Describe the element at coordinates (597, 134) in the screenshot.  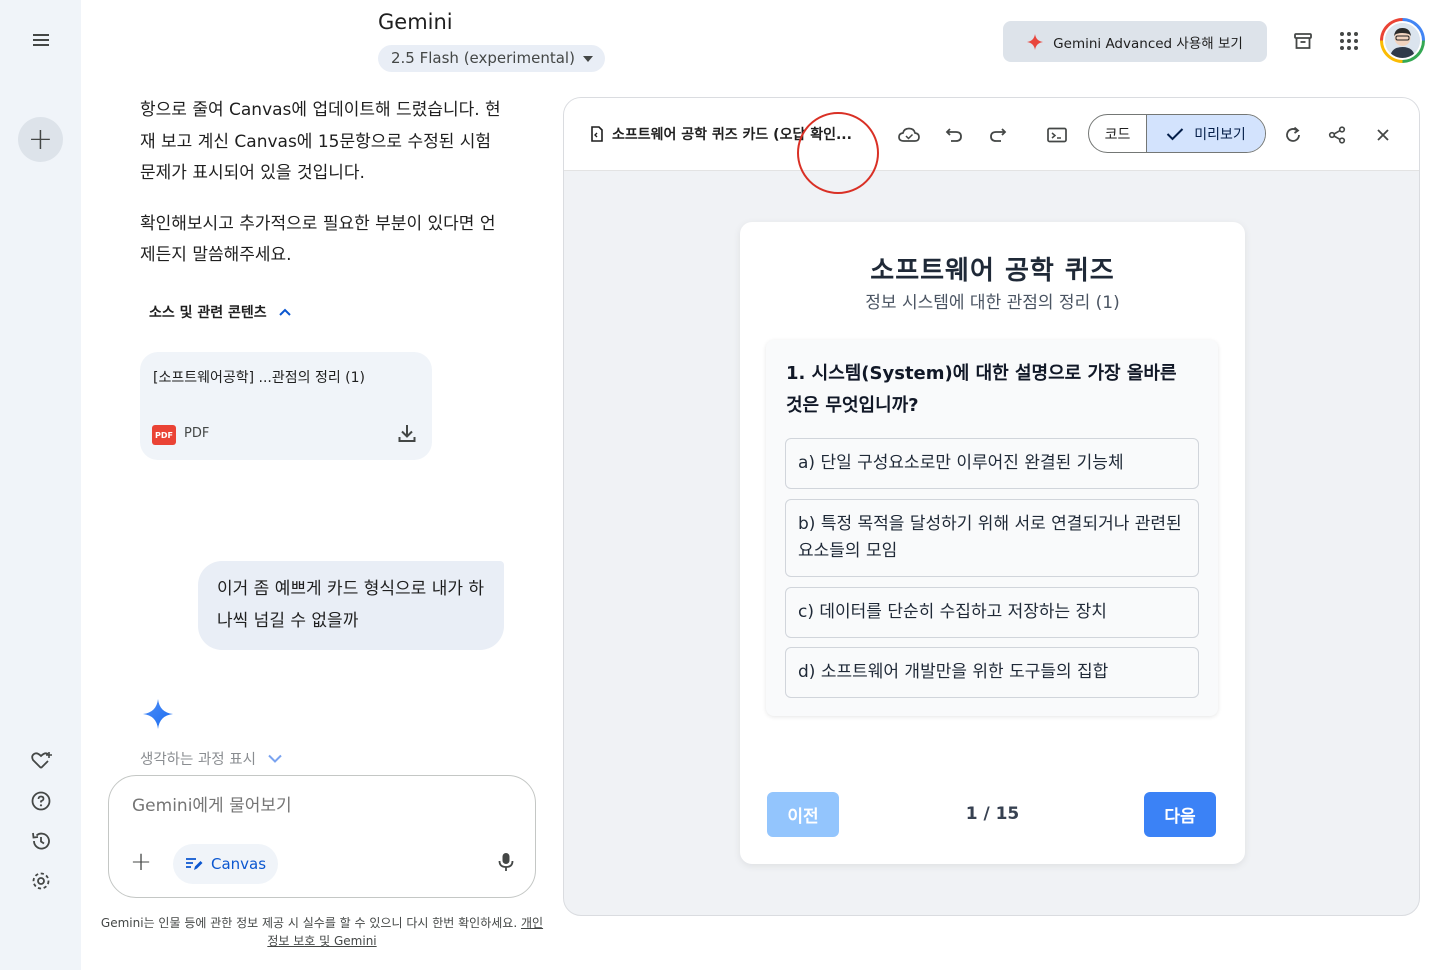
I see `document-icon` at that location.